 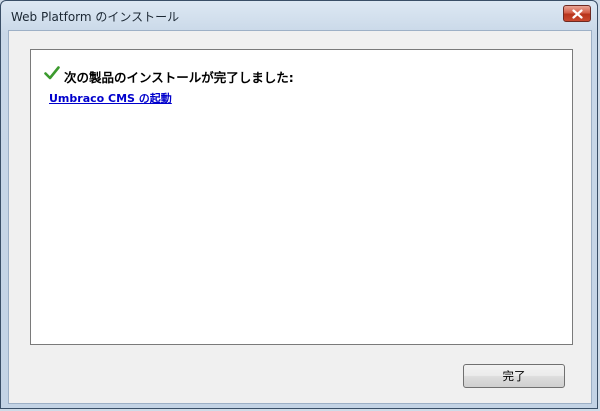 What do you see at coordinates (299, 15) in the screenshot?
I see `title-bar: Web Platform のインストール` at bounding box center [299, 15].